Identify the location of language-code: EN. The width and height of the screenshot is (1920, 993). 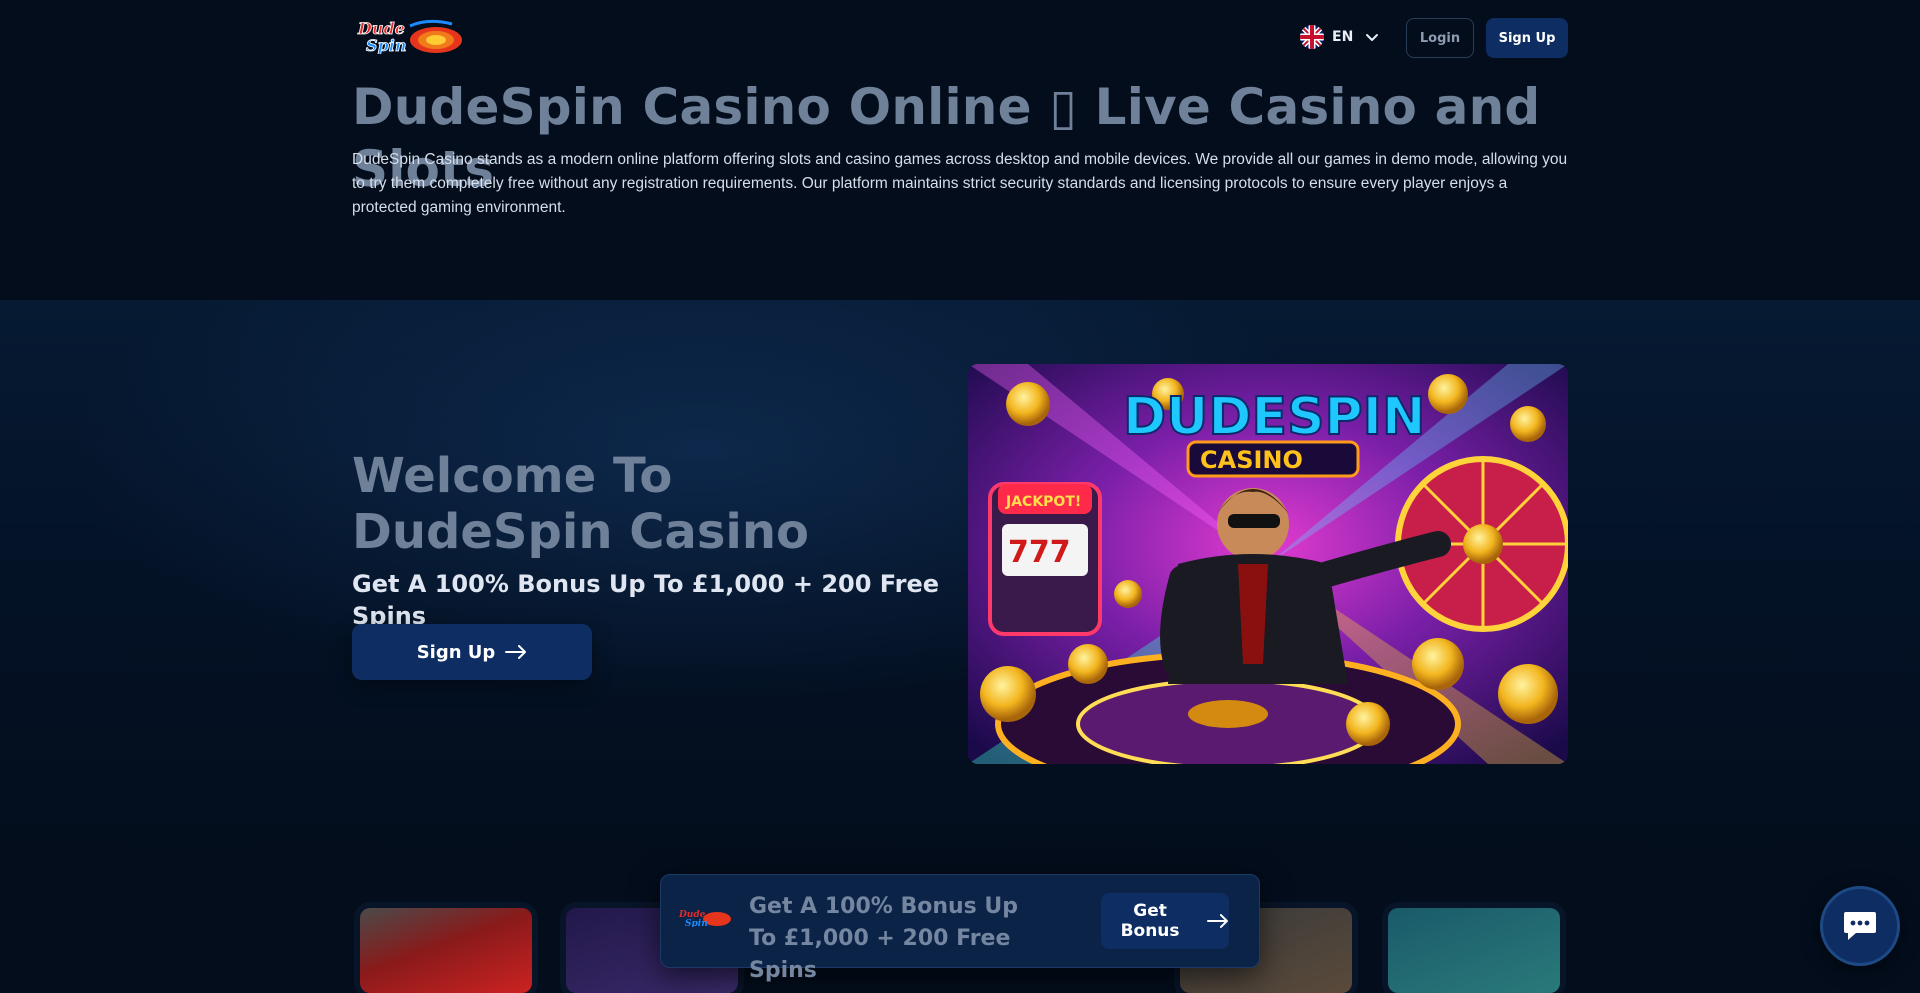
(1343, 37).